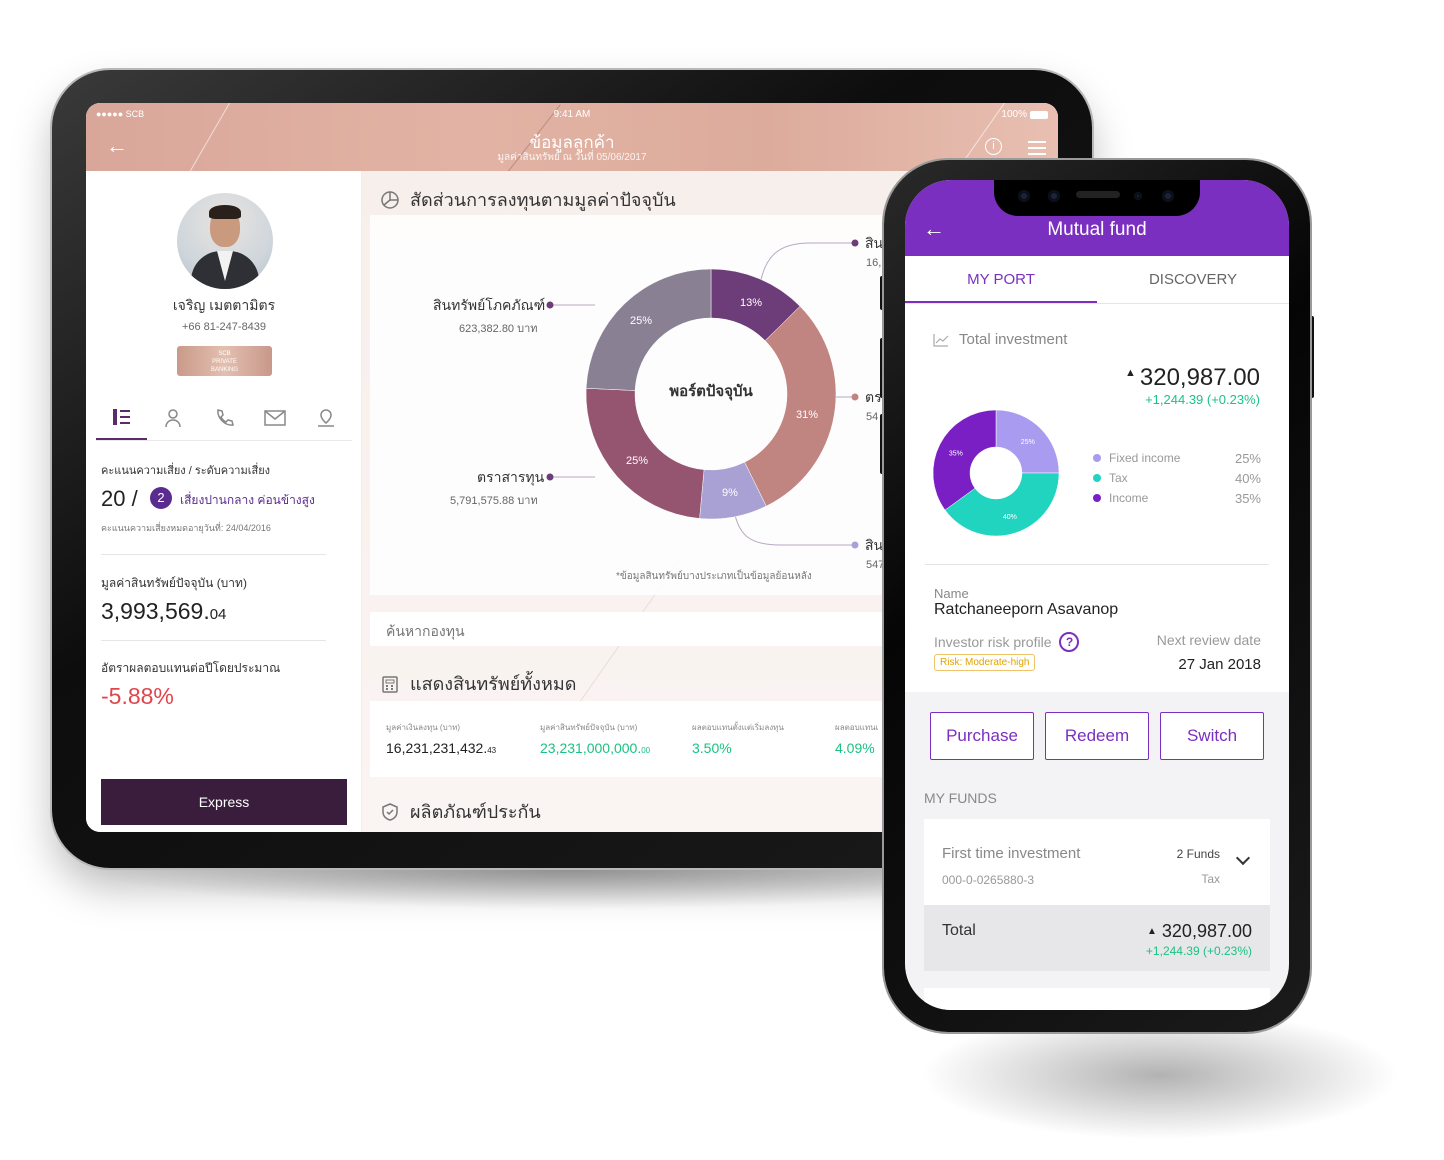 Image resolution: width=1444 pixels, height=1160 pixels. I want to click on sensor-icon, so click(1138, 196).